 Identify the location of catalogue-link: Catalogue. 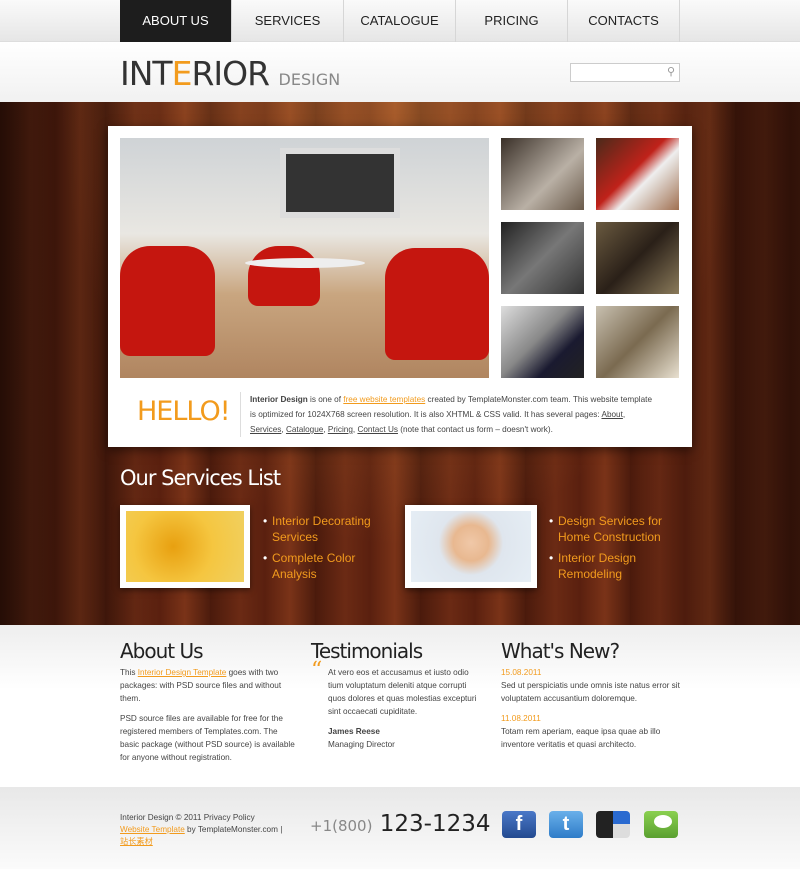
(304, 429).